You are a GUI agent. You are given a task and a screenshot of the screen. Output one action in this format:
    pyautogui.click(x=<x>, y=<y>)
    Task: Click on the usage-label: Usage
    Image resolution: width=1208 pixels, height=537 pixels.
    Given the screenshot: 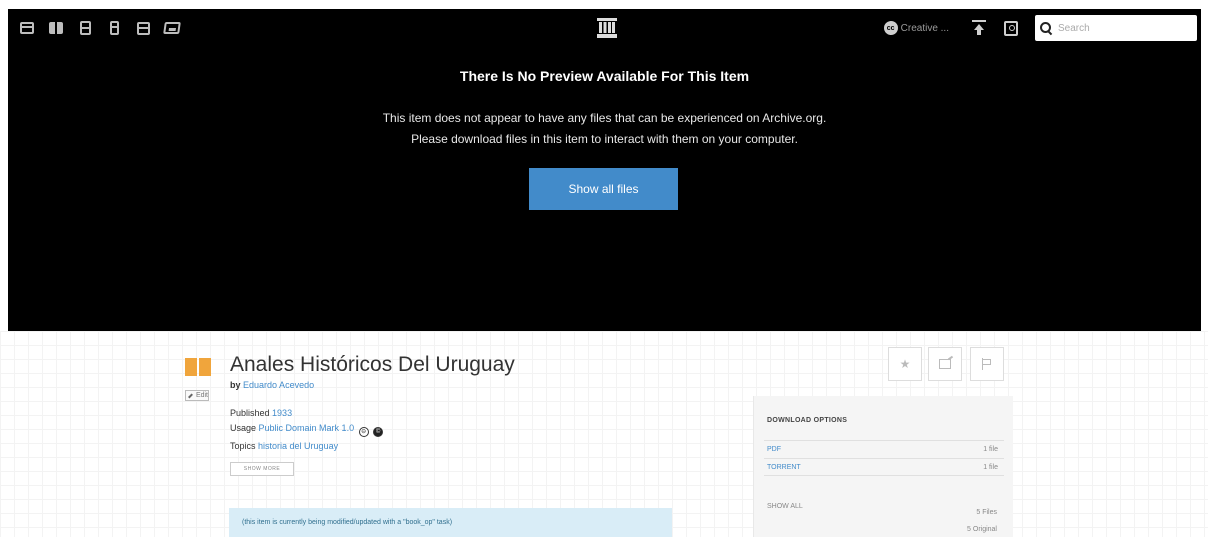 What is the action you would take?
    pyautogui.click(x=243, y=428)
    